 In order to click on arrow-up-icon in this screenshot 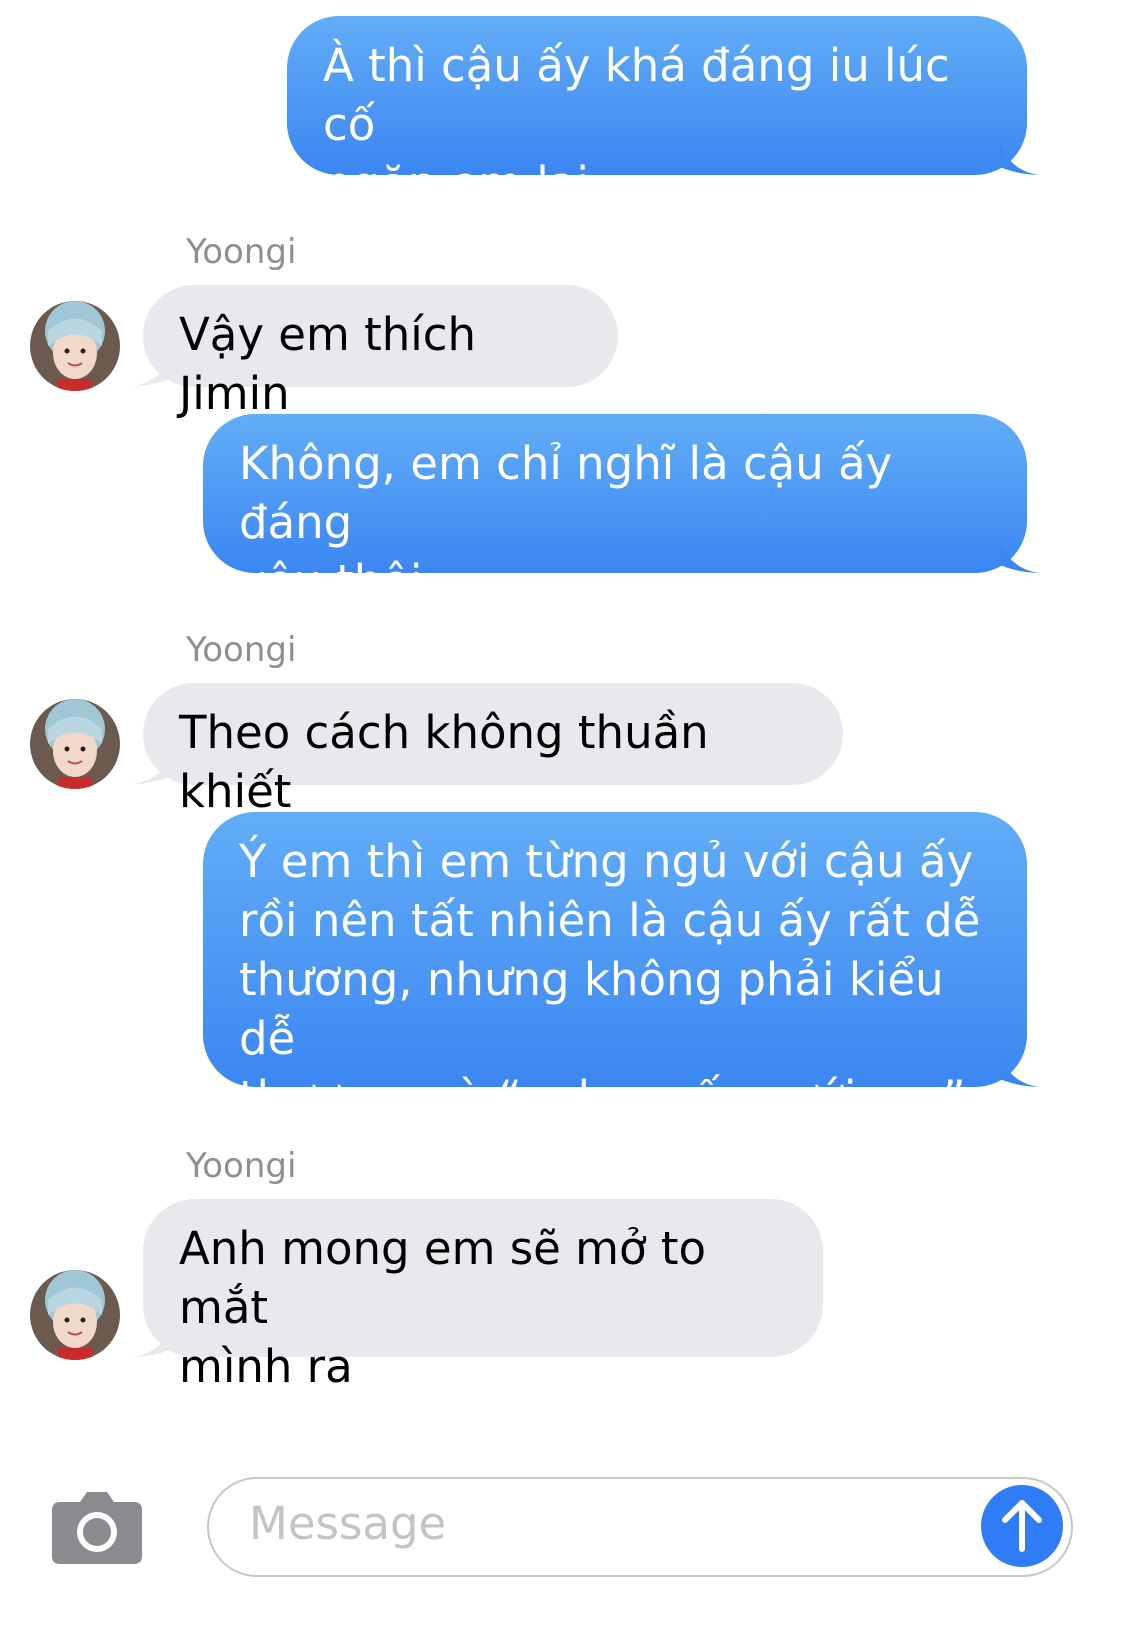, I will do `click(1022, 1526)`.